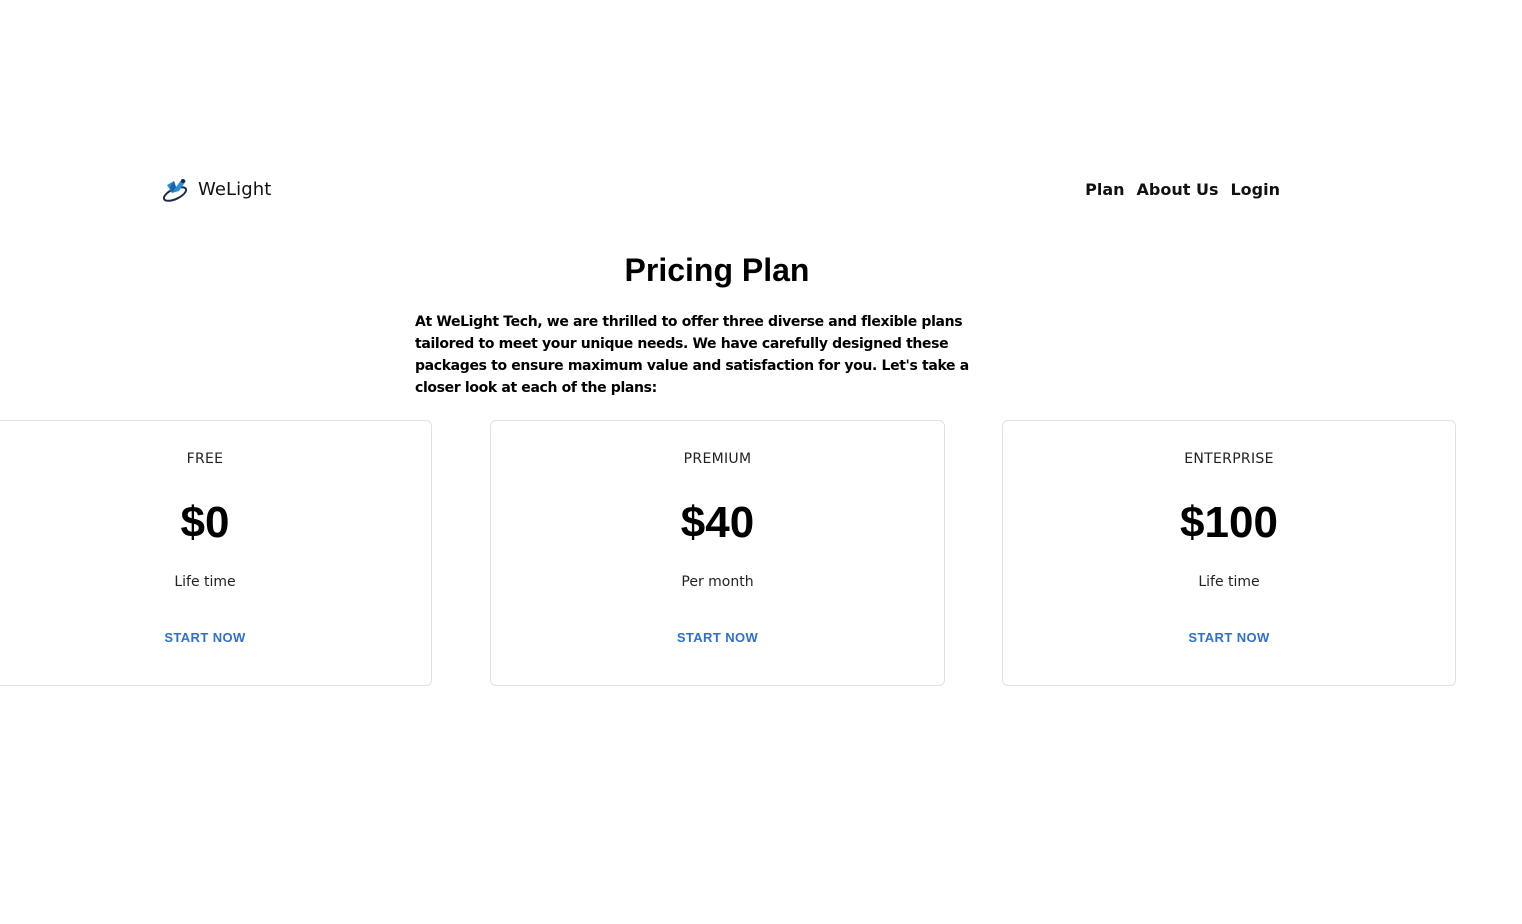 The height and width of the screenshot is (924, 1522). Describe the element at coordinates (721, 189) in the screenshot. I see `top-navbar: WeLight Plan About Us Login` at that location.